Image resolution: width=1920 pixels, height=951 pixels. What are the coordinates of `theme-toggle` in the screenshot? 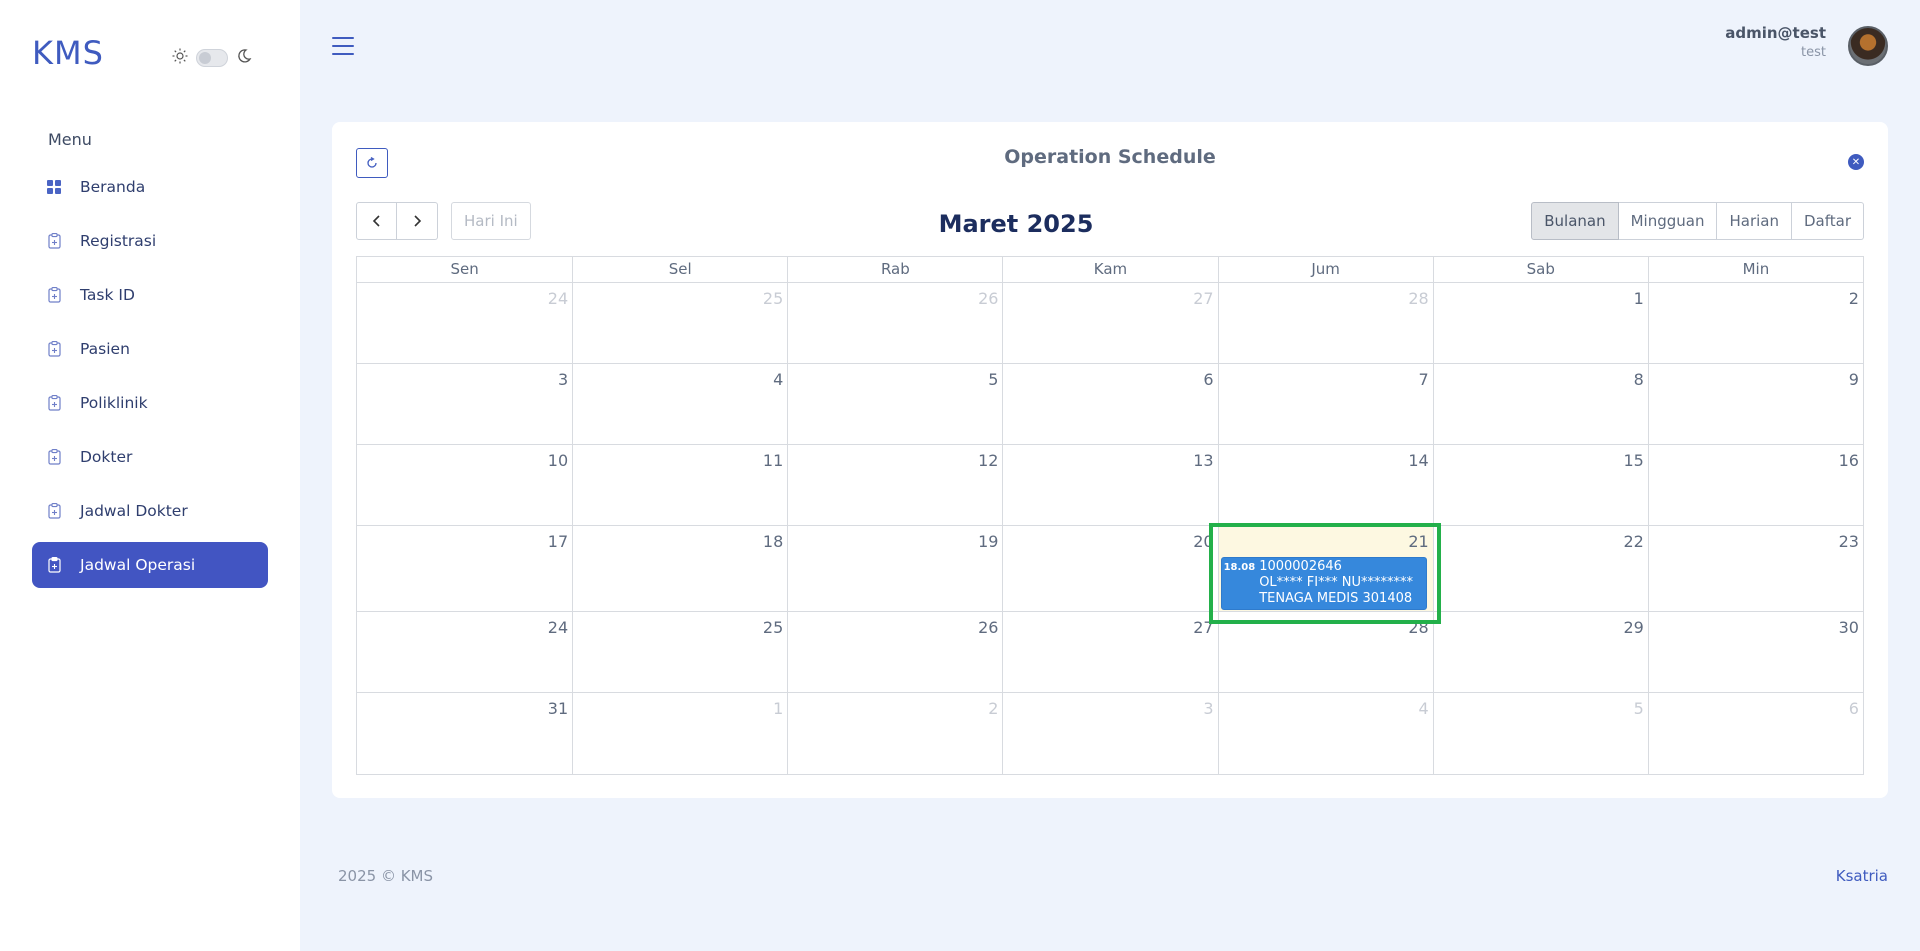 It's located at (212, 58).